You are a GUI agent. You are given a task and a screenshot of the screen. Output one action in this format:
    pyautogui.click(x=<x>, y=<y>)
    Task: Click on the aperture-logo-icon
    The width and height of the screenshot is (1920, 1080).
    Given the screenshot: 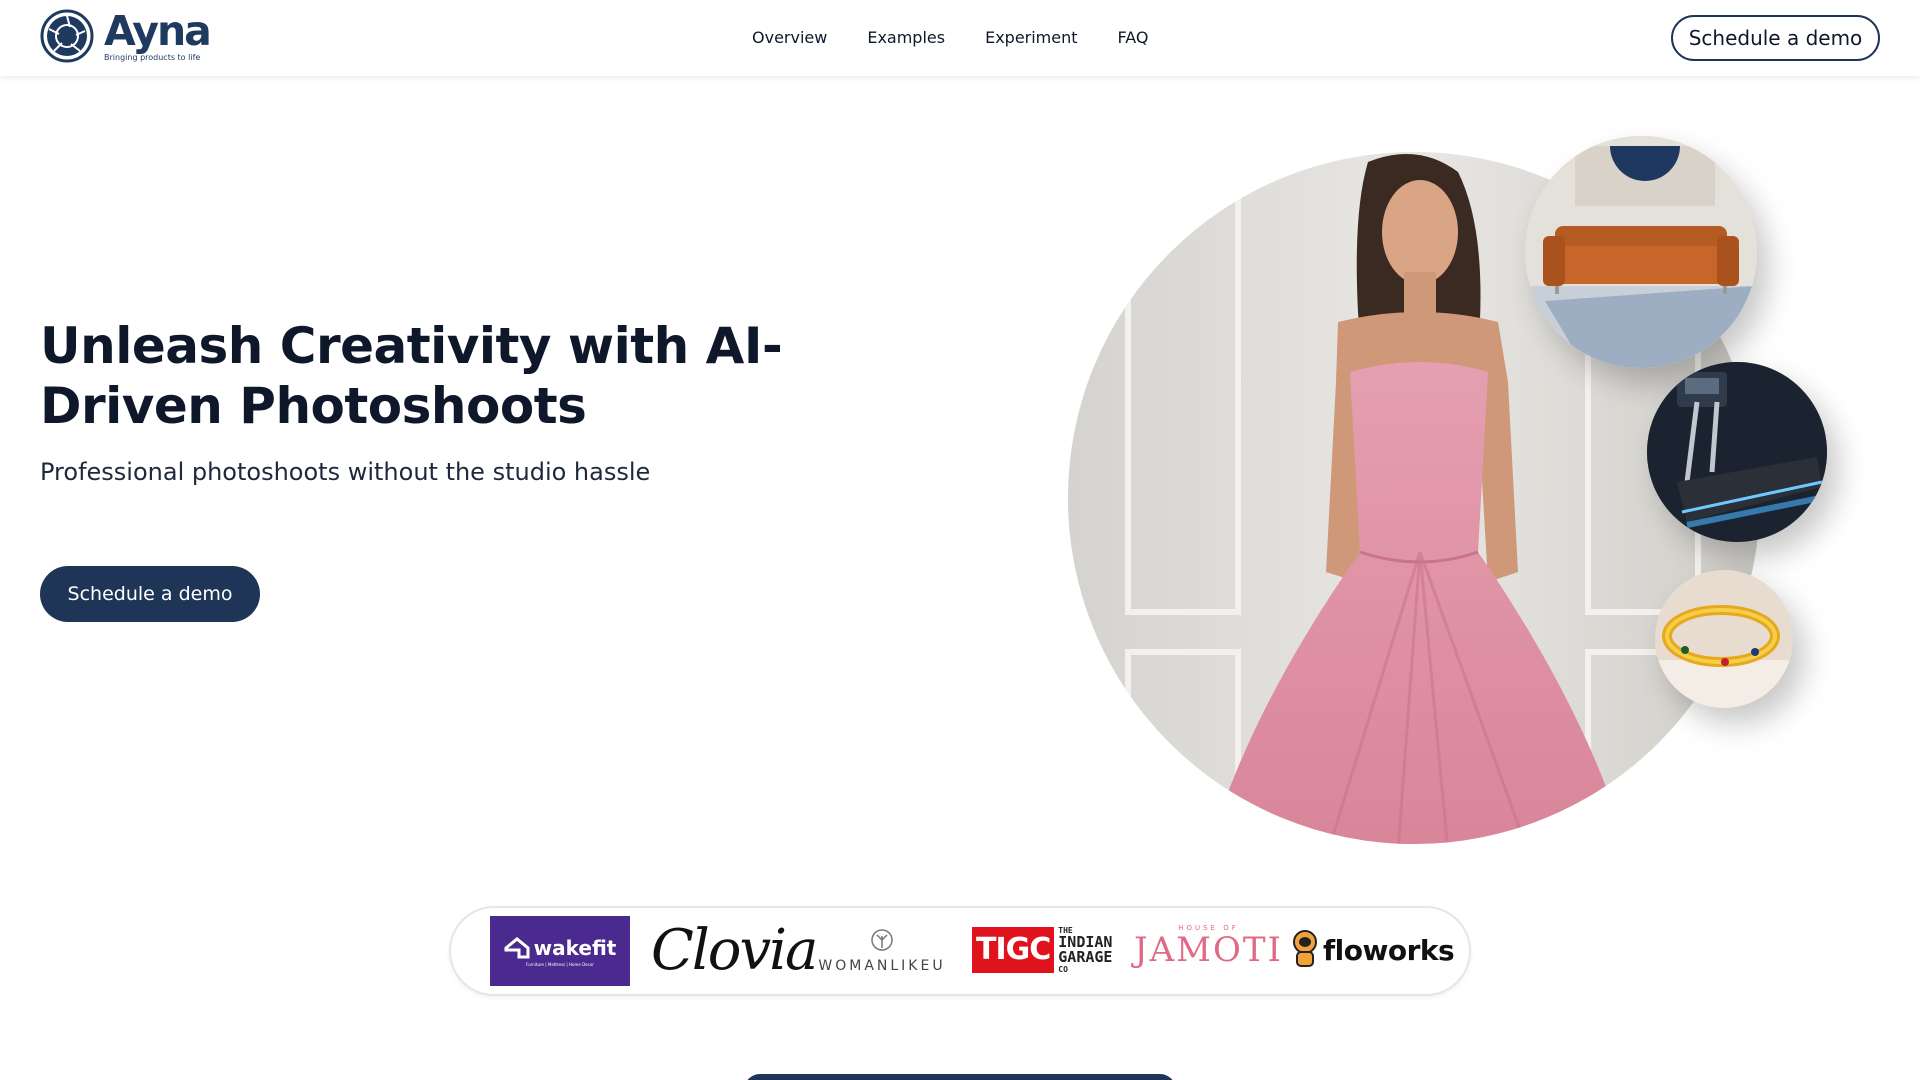 What is the action you would take?
    pyautogui.click(x=67, y=36)
    